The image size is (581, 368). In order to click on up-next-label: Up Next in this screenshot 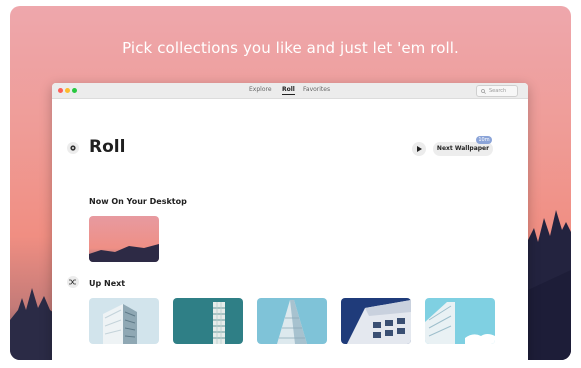, I will do `click(107, 283)`.